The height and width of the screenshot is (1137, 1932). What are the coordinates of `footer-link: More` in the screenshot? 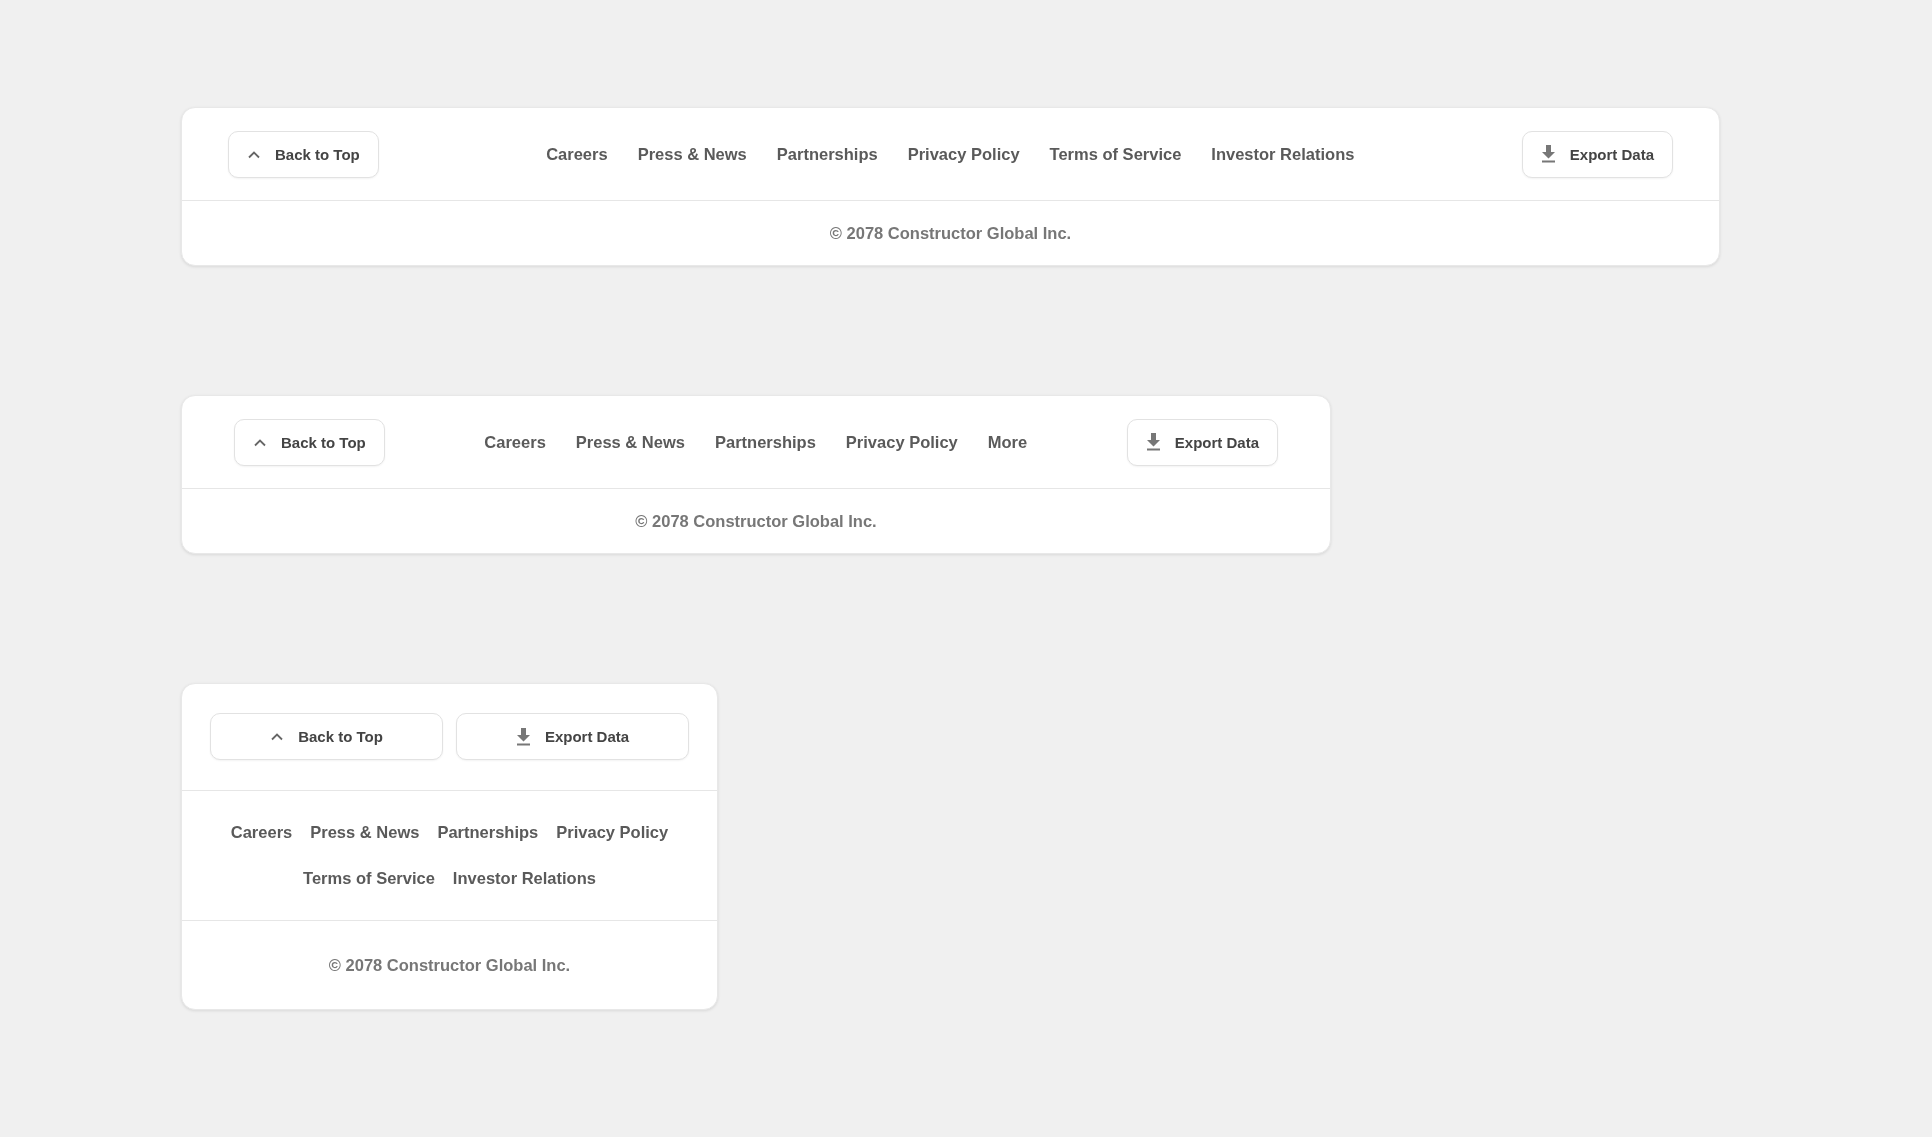 It's located at (1007, 442).